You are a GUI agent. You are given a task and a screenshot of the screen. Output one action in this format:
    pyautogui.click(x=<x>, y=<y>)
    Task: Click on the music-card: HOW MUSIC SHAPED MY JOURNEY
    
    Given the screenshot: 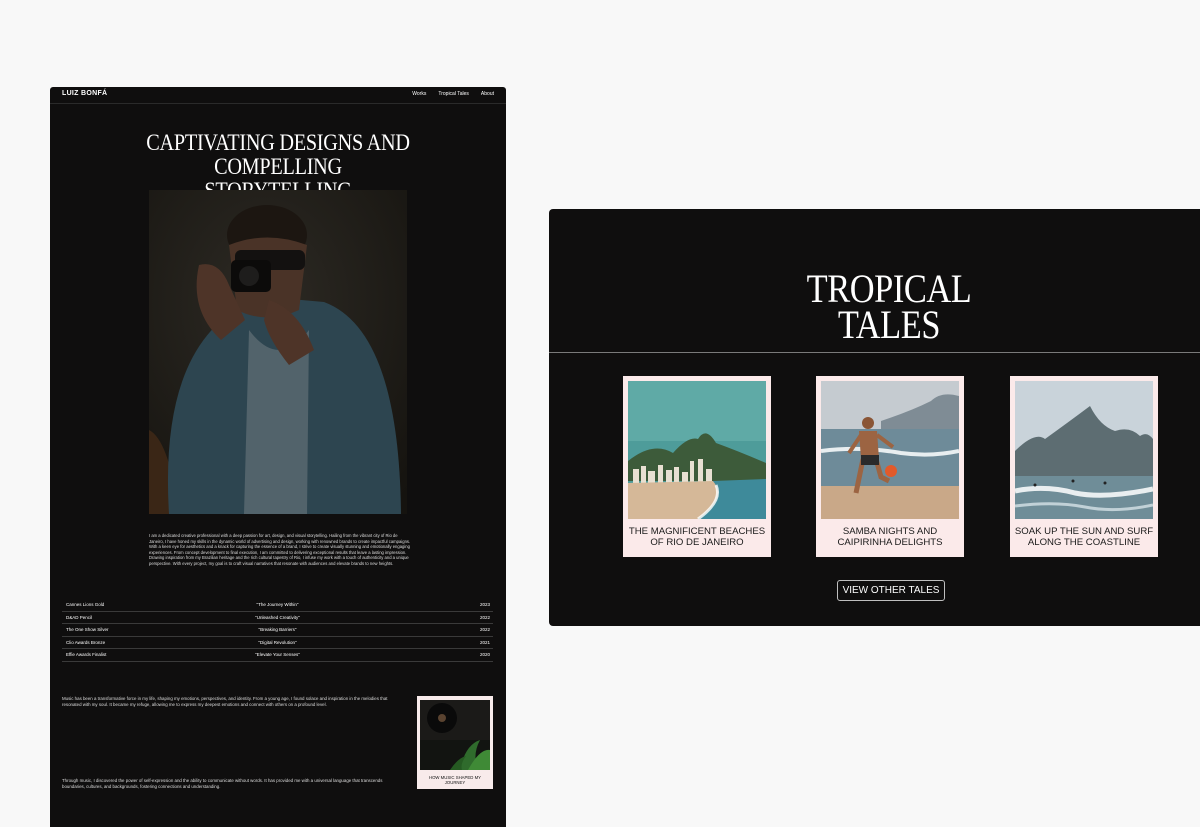 What is the action you would take?
    pyautogui.click(x=455, y=742)
    